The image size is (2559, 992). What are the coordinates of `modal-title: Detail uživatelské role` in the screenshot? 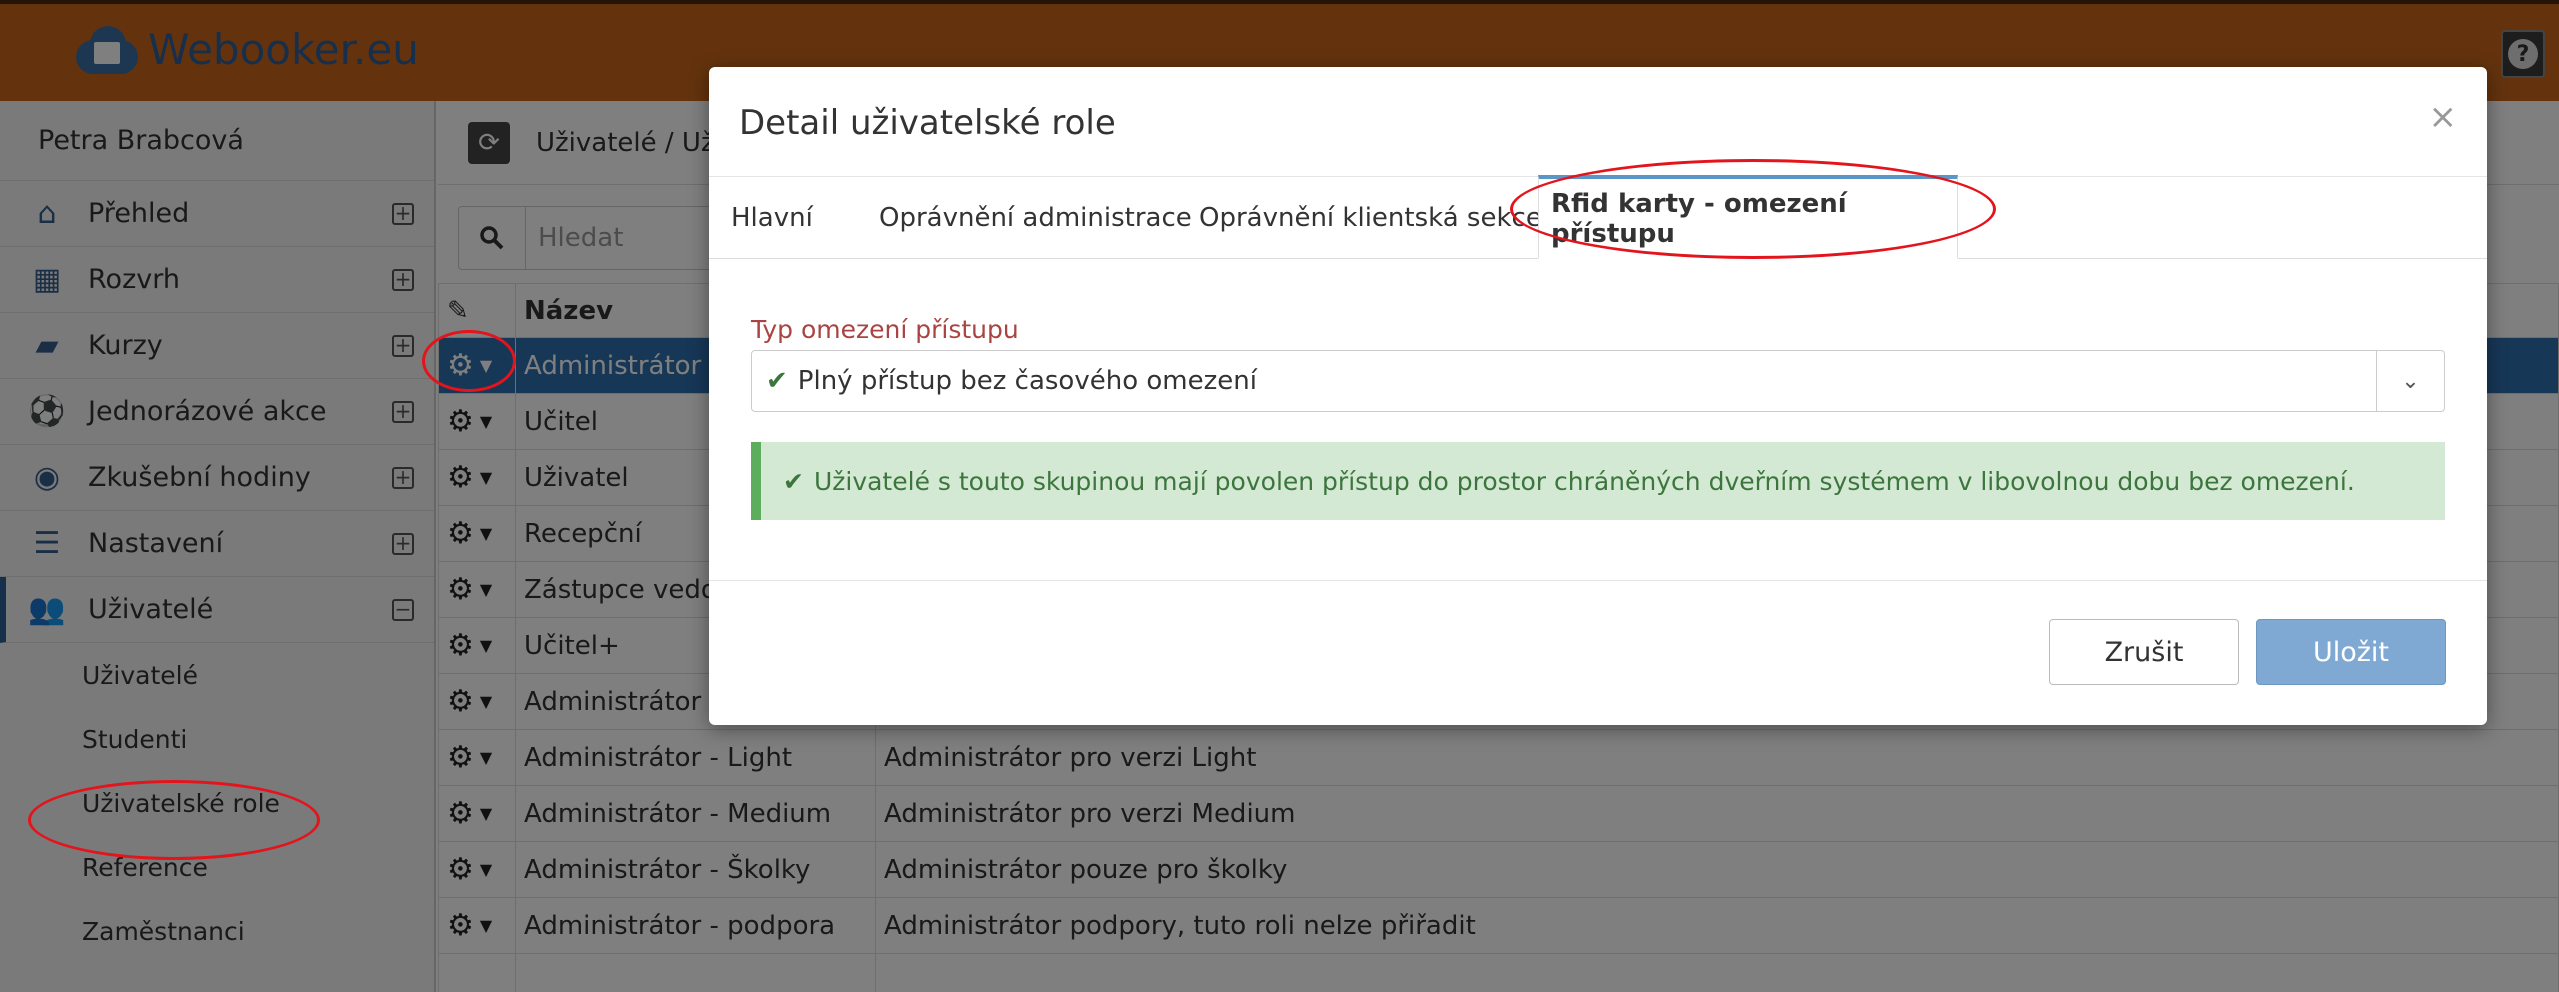 It's located at (927, 123).